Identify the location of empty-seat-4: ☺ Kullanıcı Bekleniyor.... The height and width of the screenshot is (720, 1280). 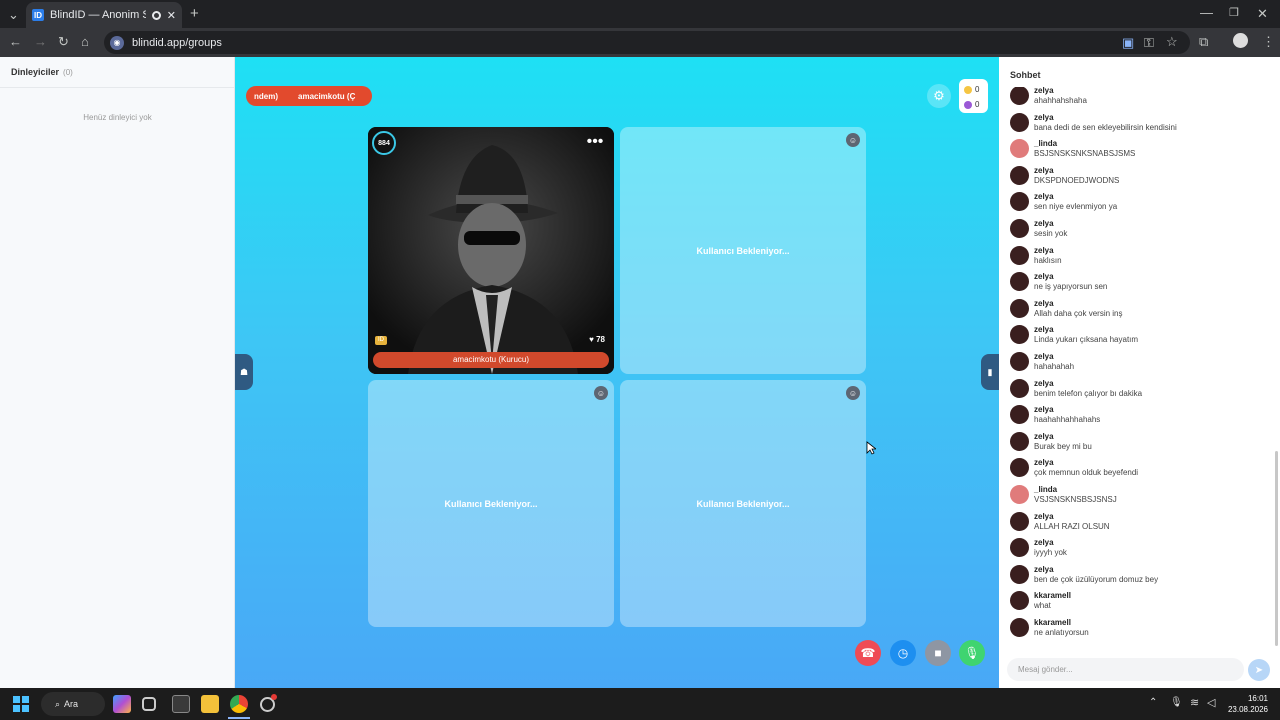
(743, 503).